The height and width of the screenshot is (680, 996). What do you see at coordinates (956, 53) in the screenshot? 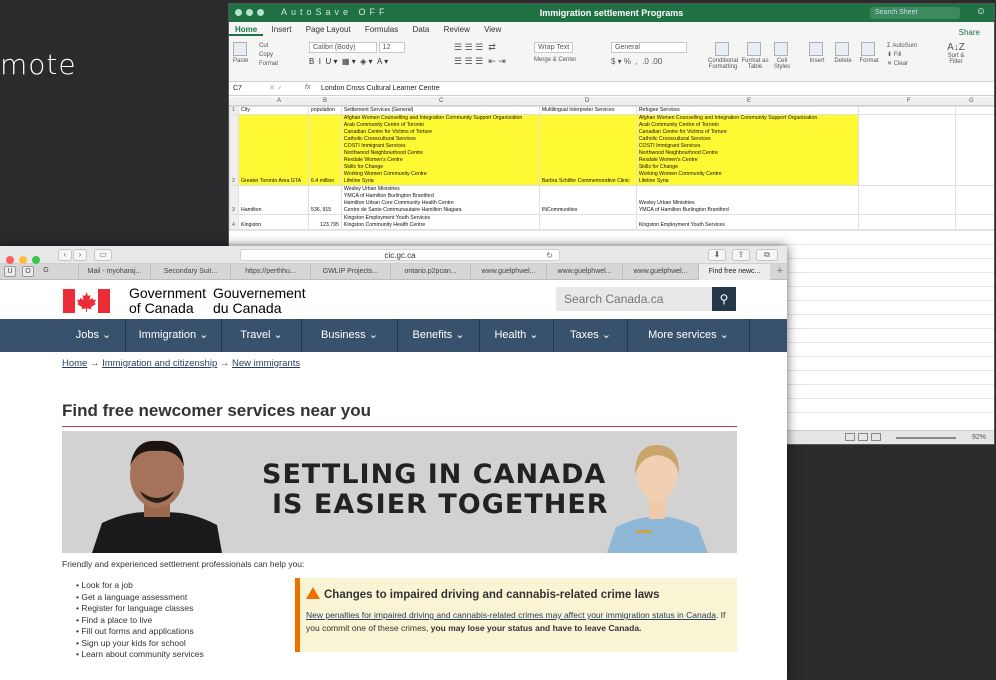
I see `sort-filter-button: A↓Z Sort & Filter` at bounding box center [956, 53].